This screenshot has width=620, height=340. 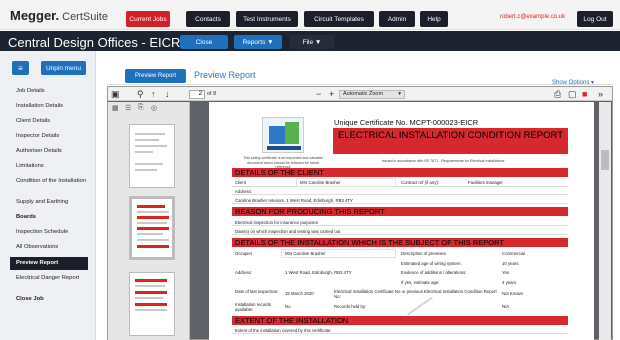 I want to click on brand-logo: Megger. CertSuite, so click(x=59, y=15).